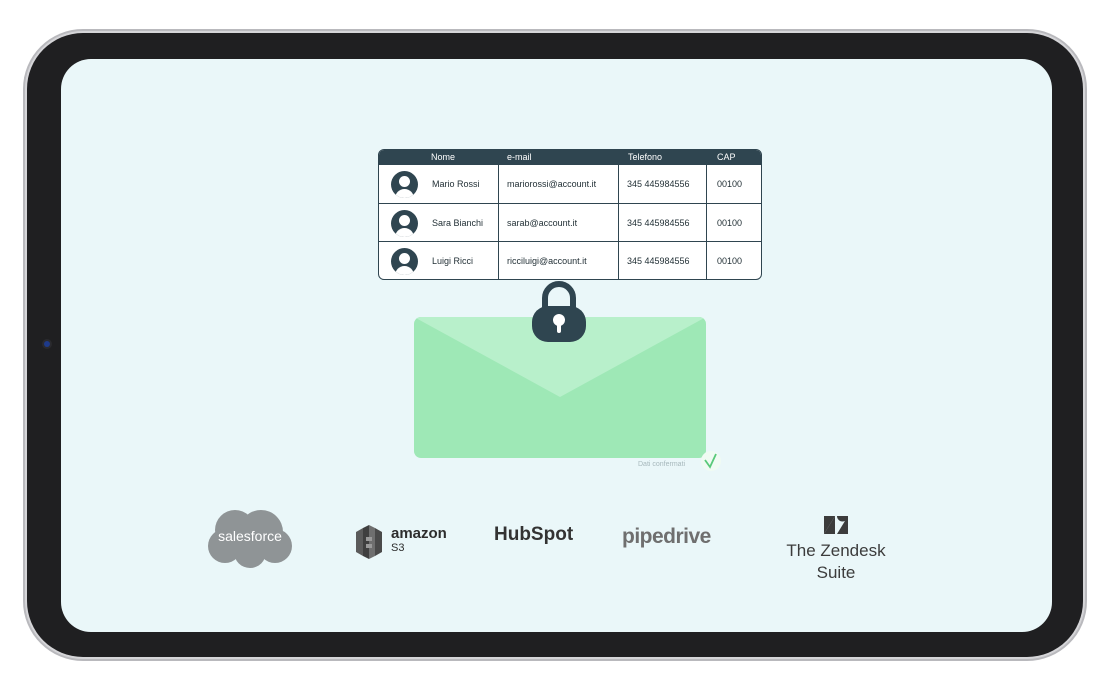  What do you see at coordinates (645, 157) in the screenshot?
I see `header-telefono: Telefono` at bounding box center [645, 157].